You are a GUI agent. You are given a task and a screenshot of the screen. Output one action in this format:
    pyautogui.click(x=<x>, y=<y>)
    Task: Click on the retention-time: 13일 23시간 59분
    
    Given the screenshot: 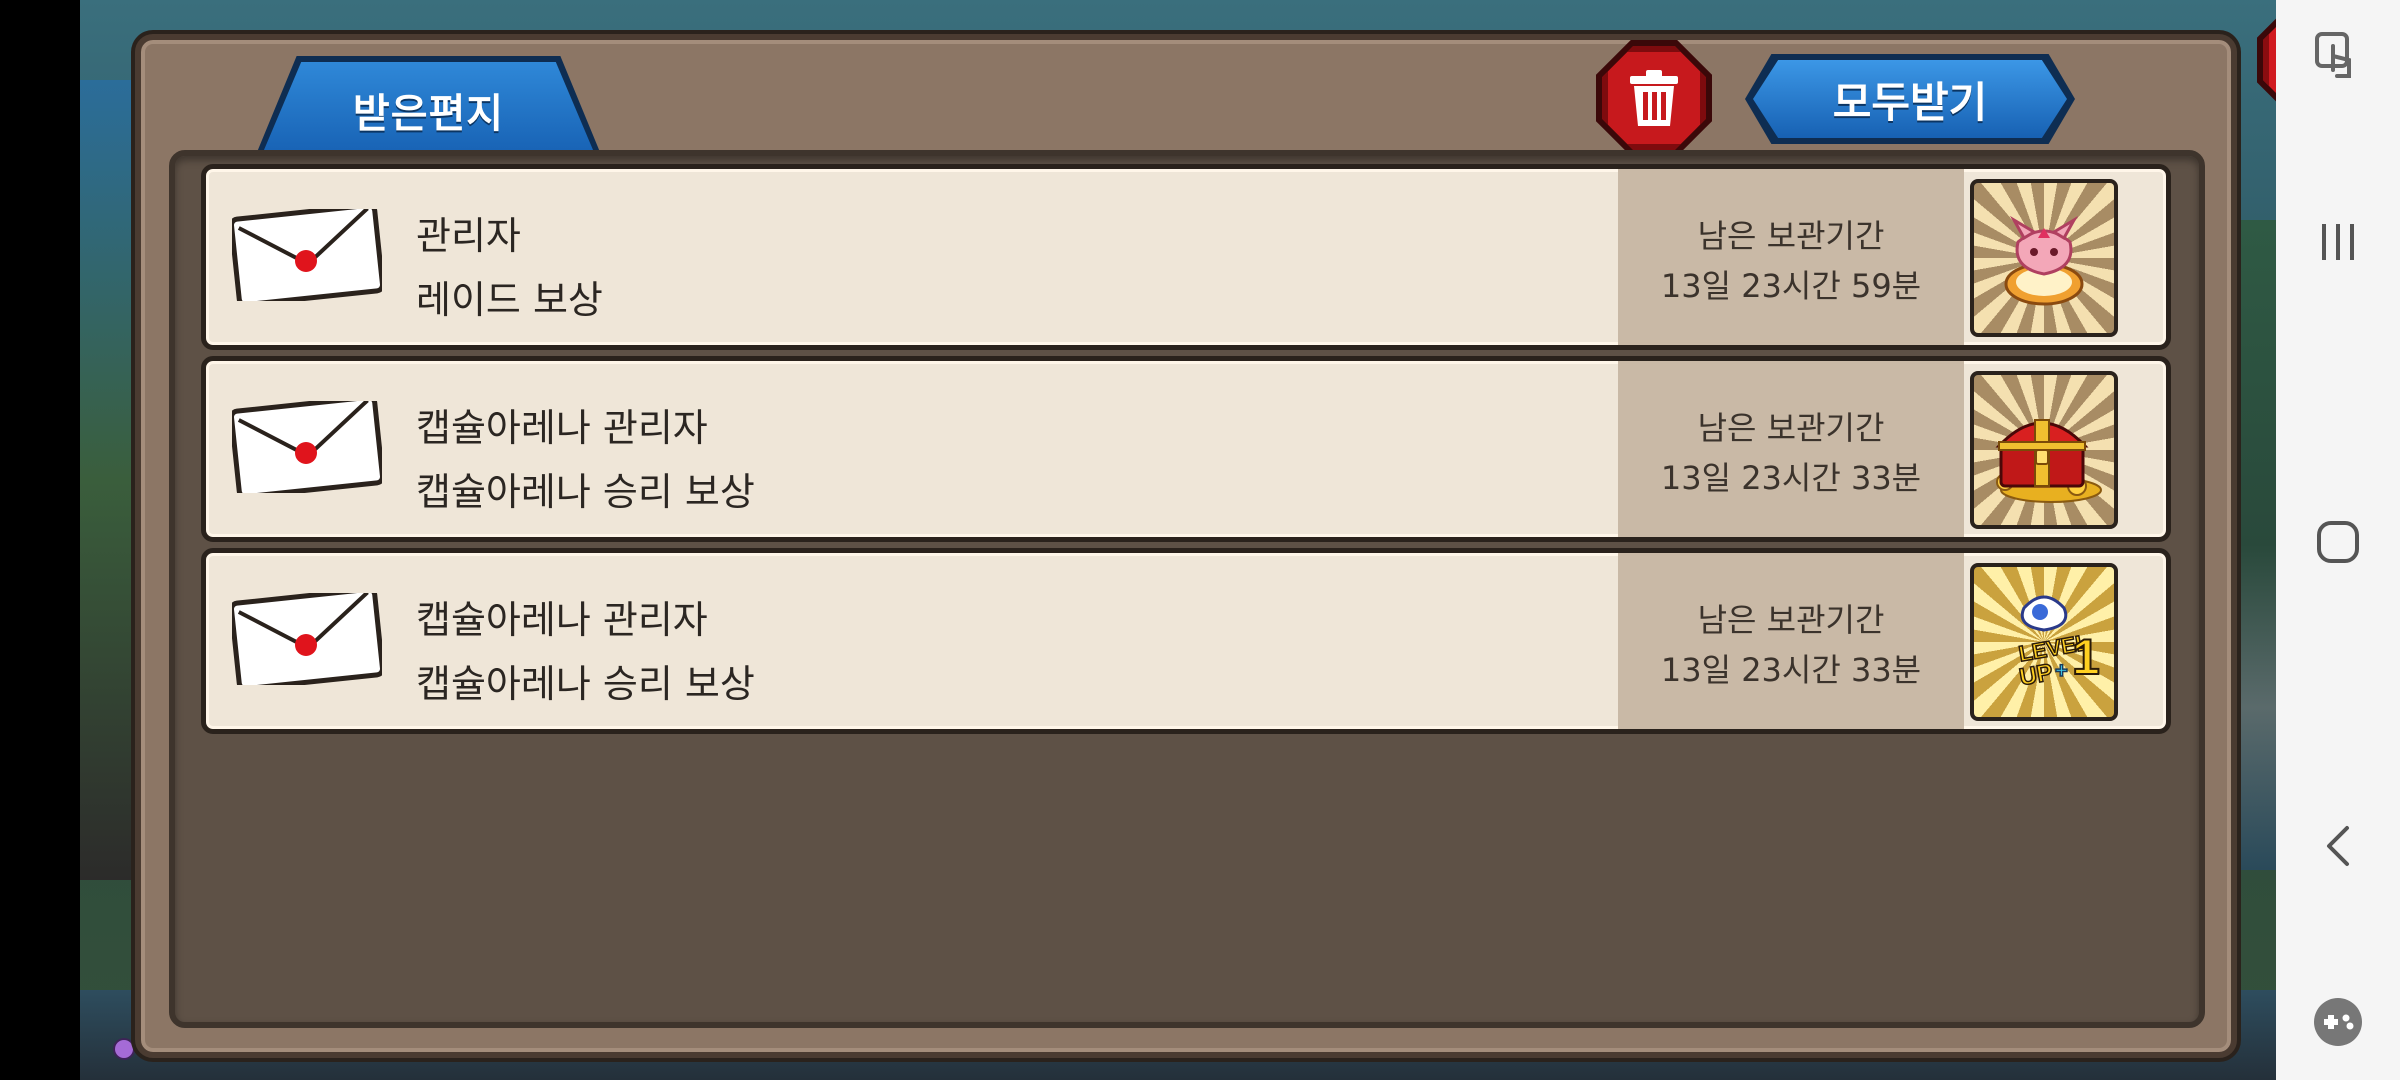 What is the action you would take?
    pyautogui.click(x=1791, y=286)
    